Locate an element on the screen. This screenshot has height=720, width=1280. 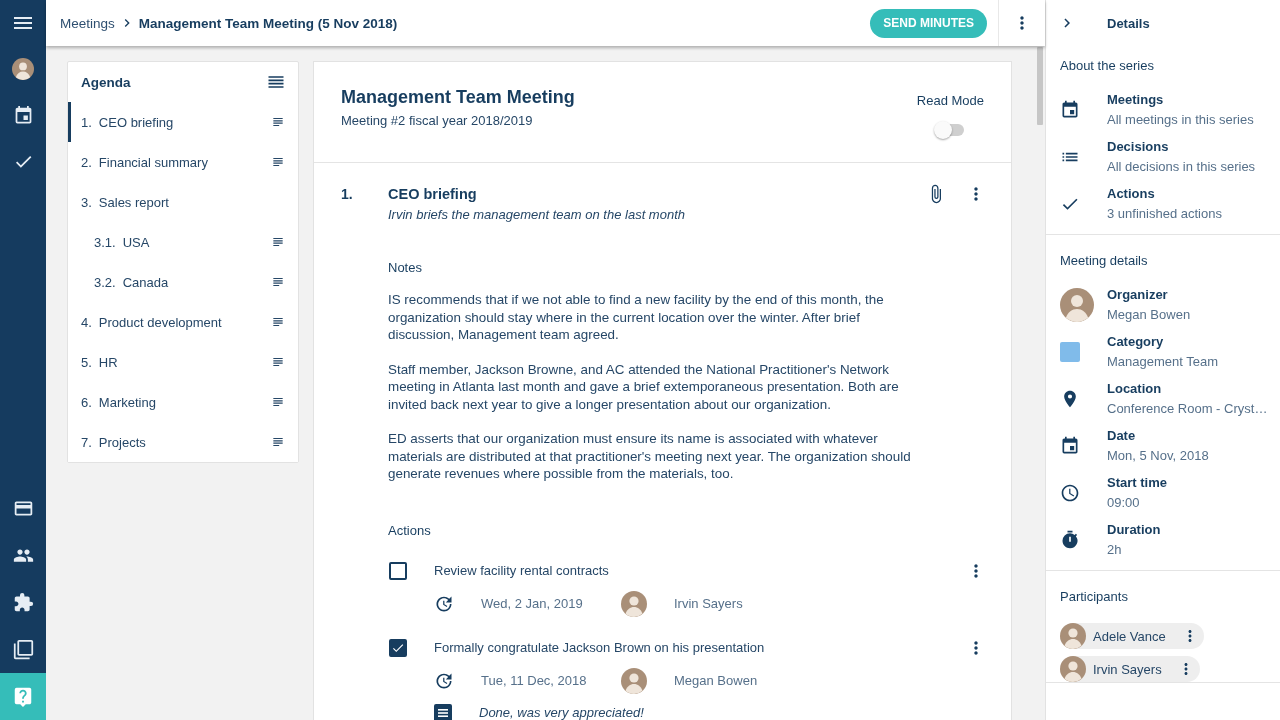
detail-value: Mon, 5 Nov, 2018 is located at coordinates (1158, 456).